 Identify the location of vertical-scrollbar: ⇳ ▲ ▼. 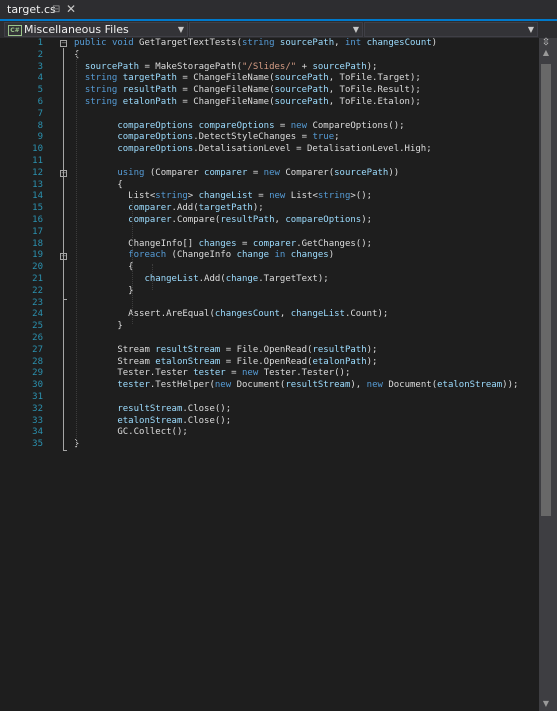
(548, 374).